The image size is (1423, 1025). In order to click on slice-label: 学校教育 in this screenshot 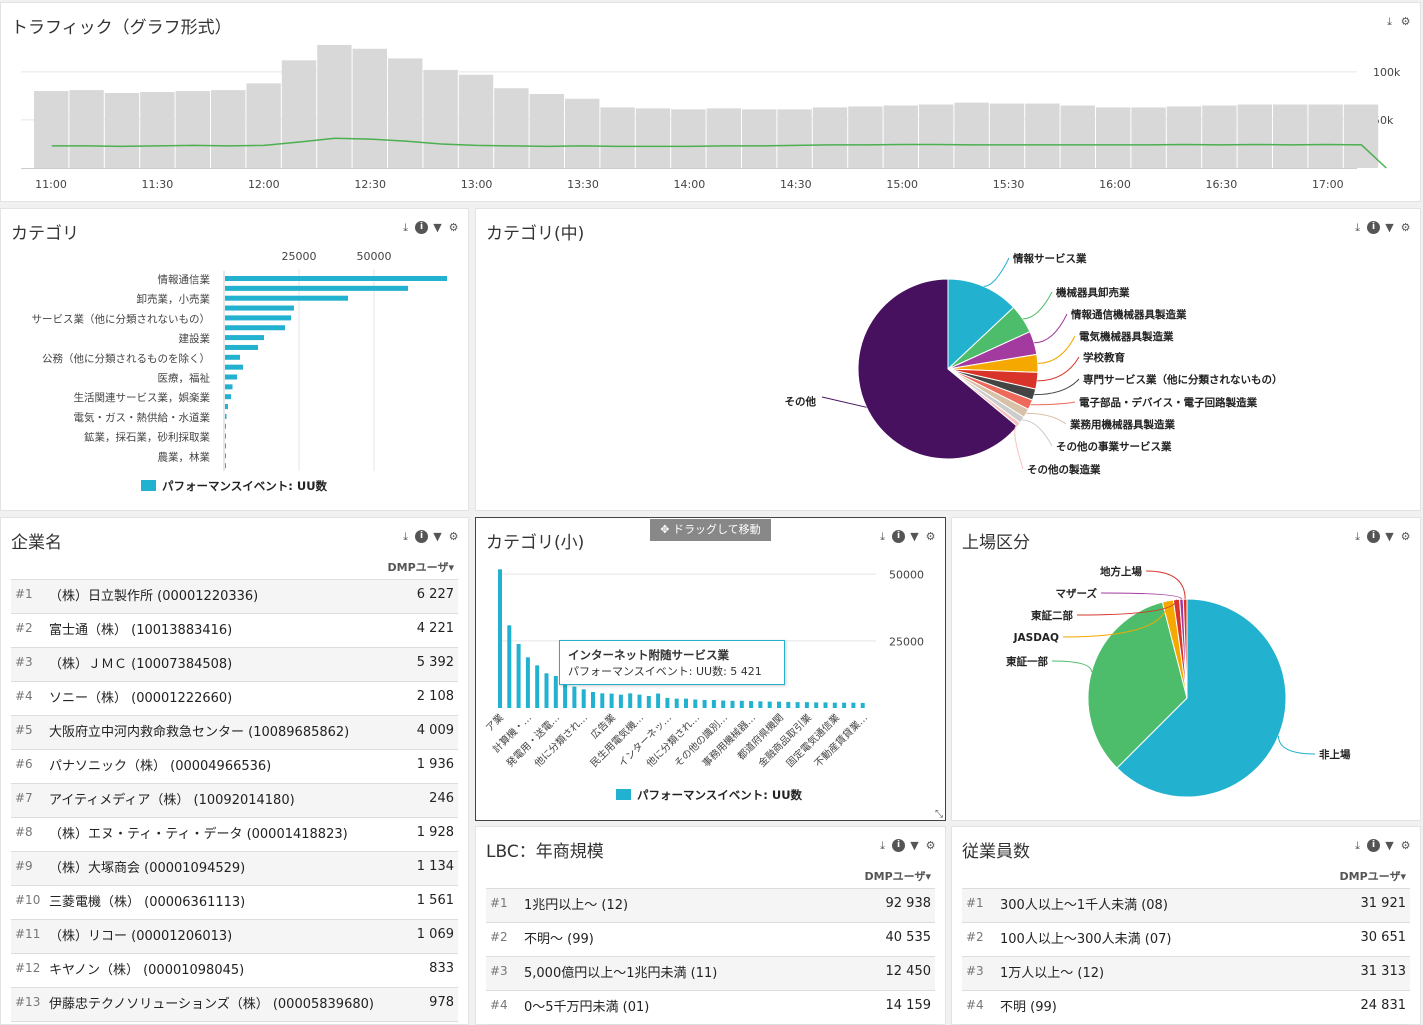, I will do `click(1104, 357)`.